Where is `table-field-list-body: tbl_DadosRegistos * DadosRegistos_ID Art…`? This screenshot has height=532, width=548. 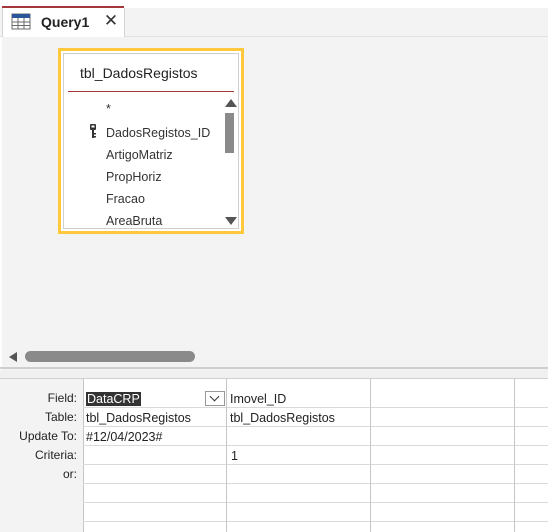 table-field-list-body: tbl_DadosRegistos * DadosRegistos_ID Art… is located at coordinates (151, 141).